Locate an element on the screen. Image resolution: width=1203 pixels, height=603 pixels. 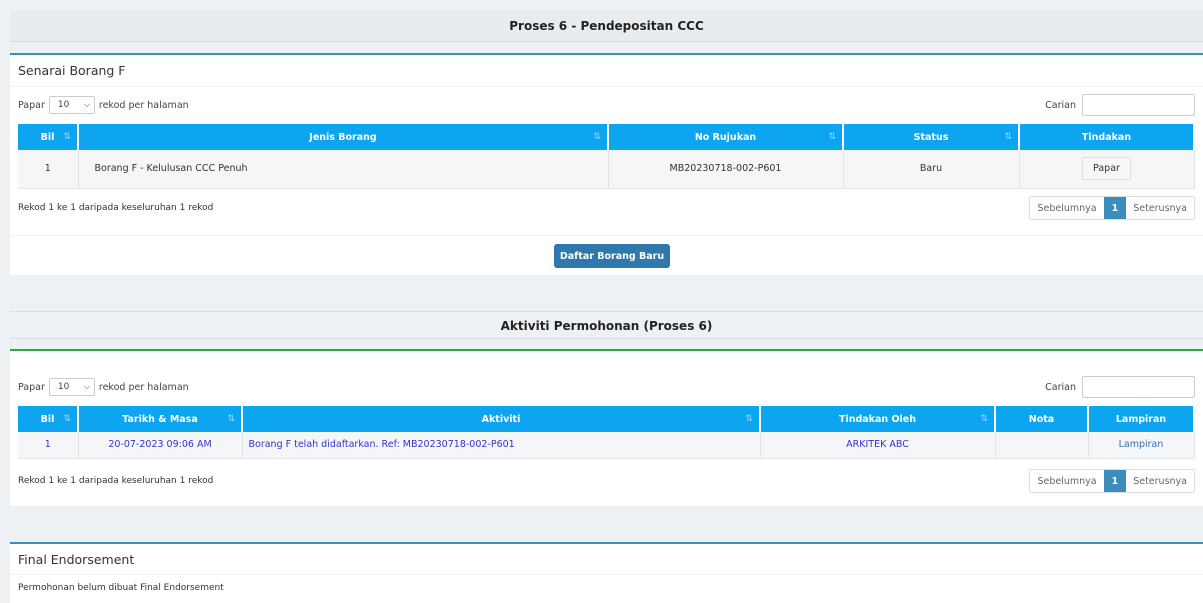
col-label: No Rujukan is located at coordinates (725, 137).